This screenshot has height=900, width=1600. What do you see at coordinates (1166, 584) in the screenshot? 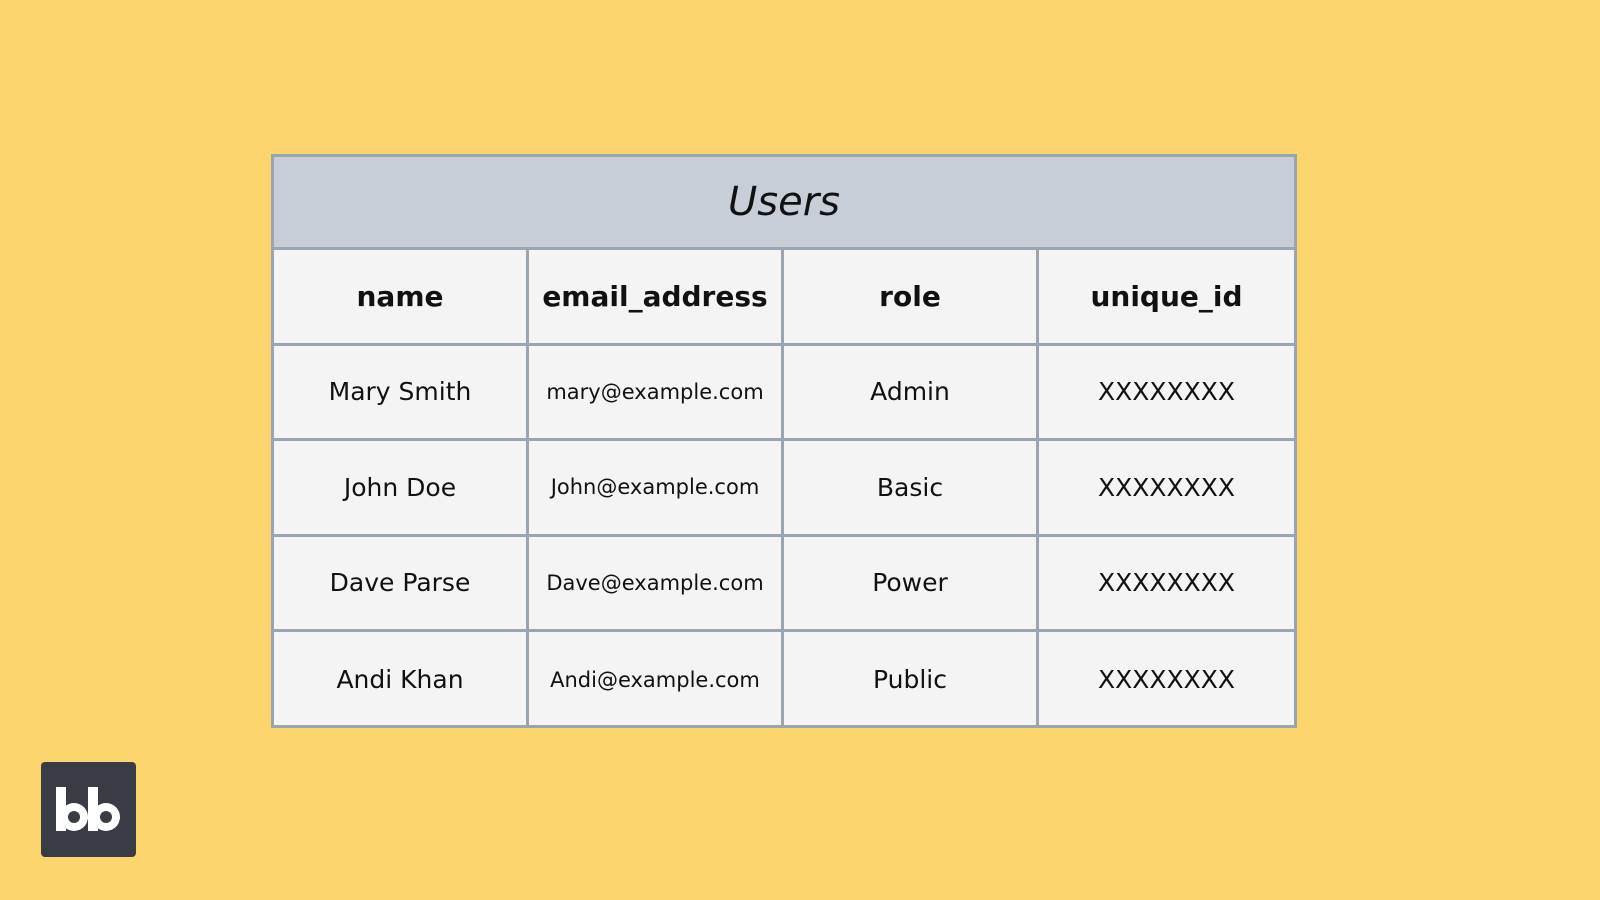
I see `row-3-unique-id: XXXXXXXX` at bounding box center [1166, 584].